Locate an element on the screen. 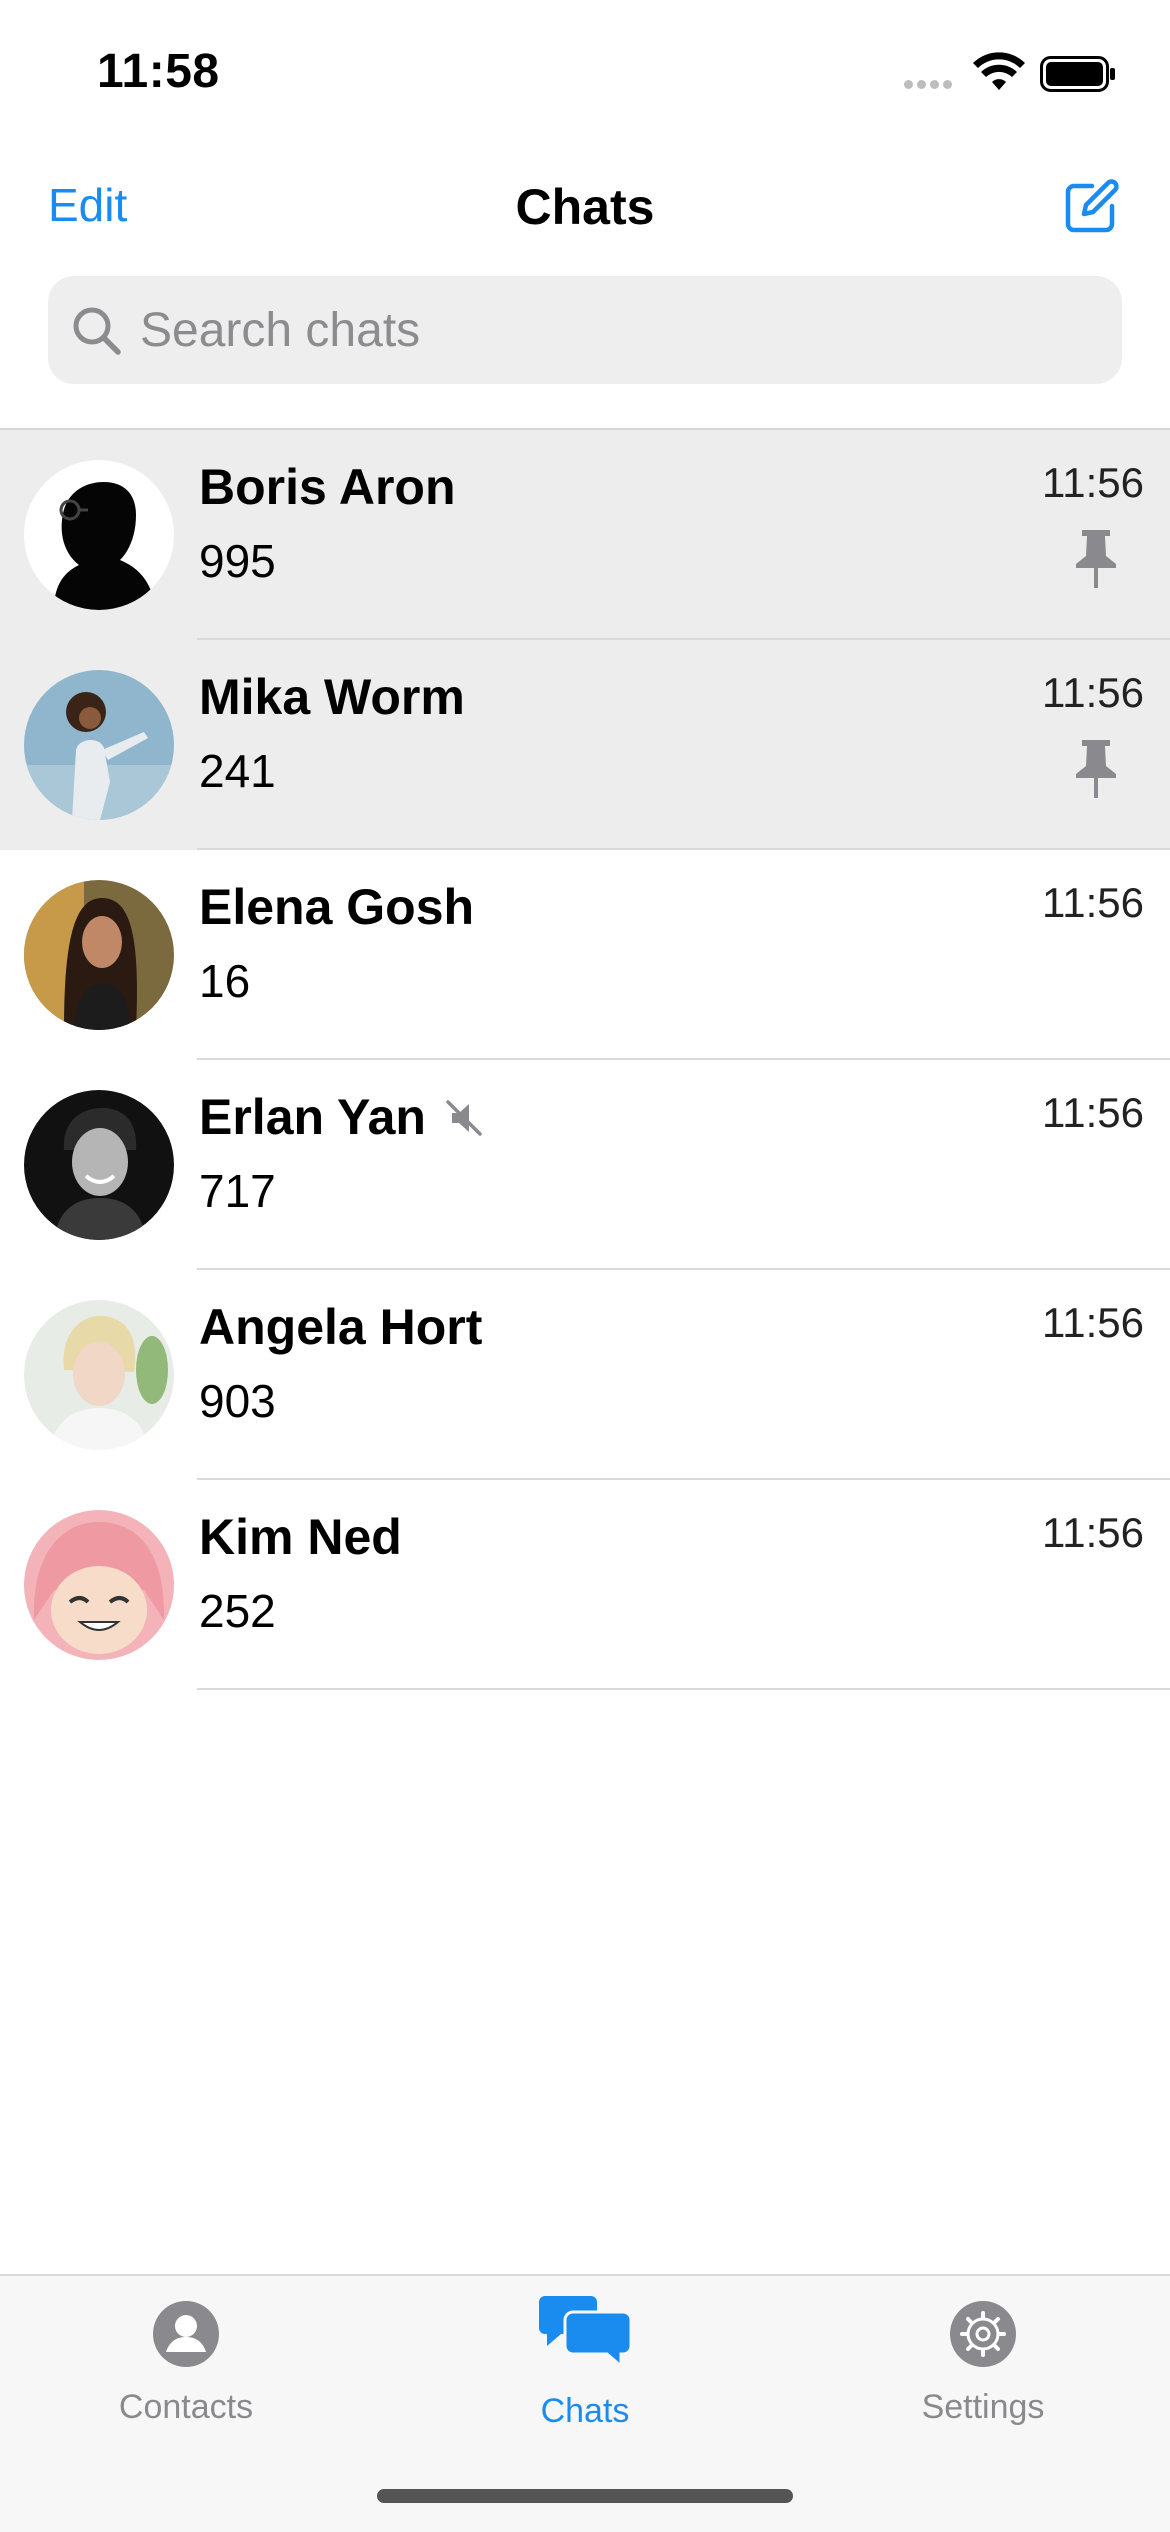 The height and width of the screenshot is (2532, 1170). person-circle-icon is located at coordinates (186, 2334).